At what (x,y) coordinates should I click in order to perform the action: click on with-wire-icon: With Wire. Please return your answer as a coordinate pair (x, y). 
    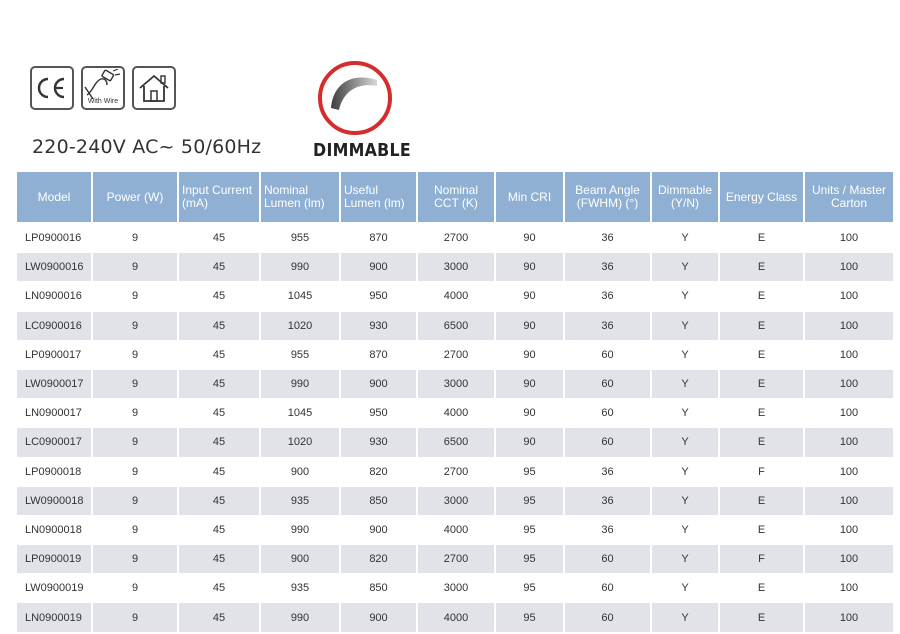
    Looking at the image, I should click on (103, 88).